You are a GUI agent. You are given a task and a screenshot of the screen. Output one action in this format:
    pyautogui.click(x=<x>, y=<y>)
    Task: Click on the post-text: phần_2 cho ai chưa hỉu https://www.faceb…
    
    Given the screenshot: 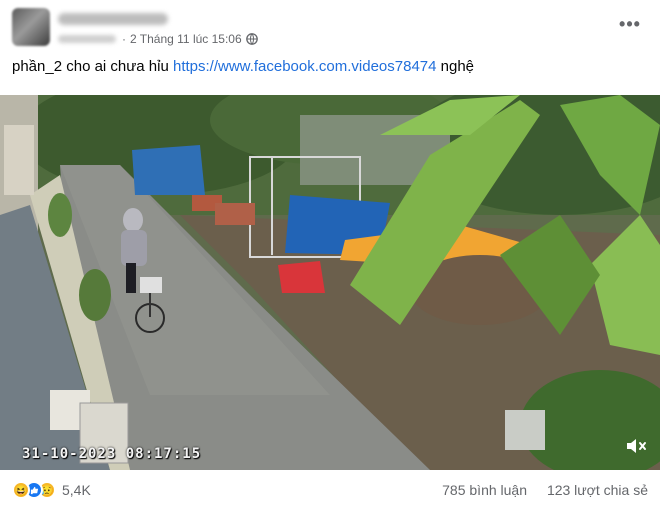 What is the action you would take?
    pyautogui.click(x=243, y=67)
    